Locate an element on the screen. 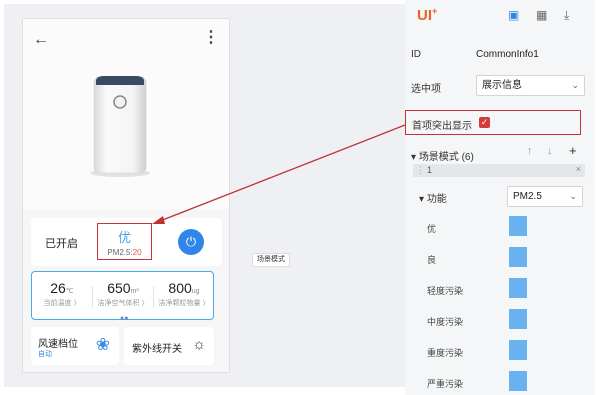 The width and height of the screenshot is (600, 395). metric-temperature: 26℃ 当前温度 〉 is located at coordinates (62, 294).